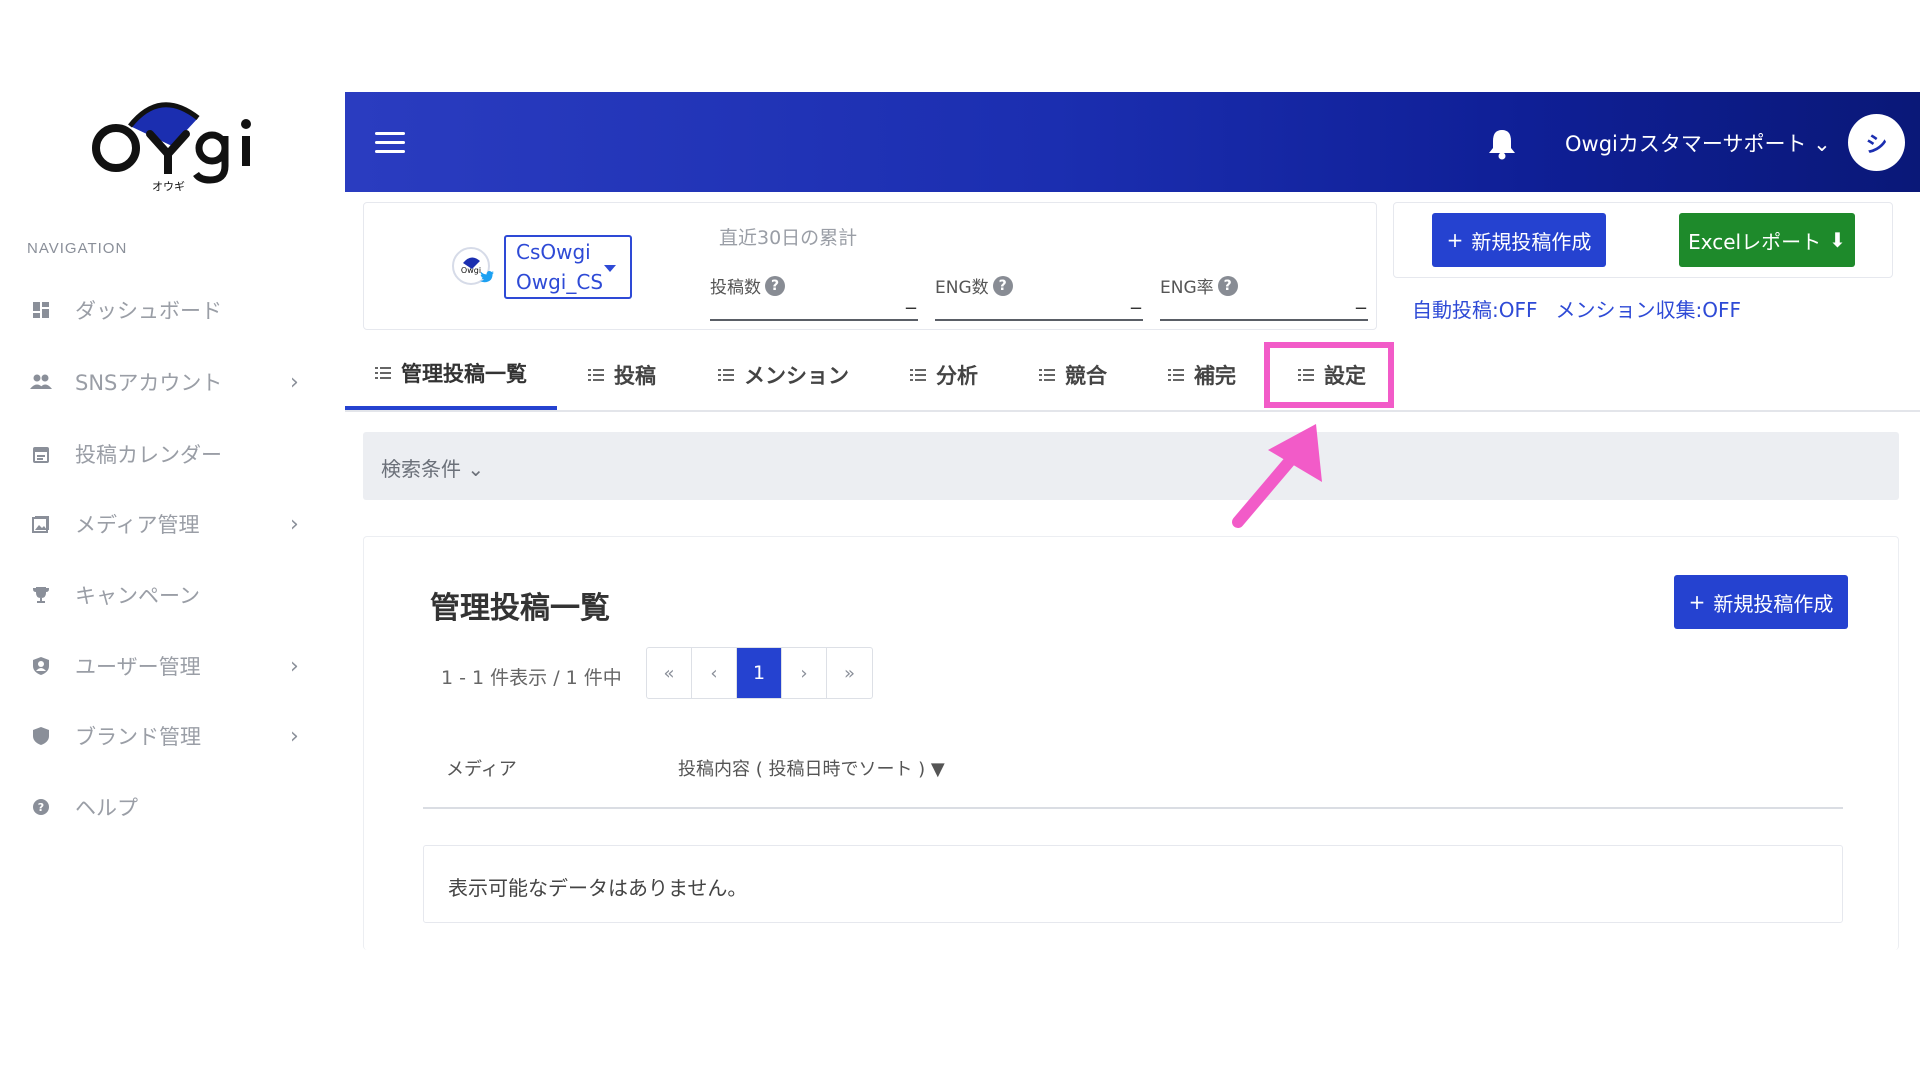 Image resolution: width=1920 pixels, height=1080 pixels. Describe the element at coordinates (1649, 308) in the screenshot. I see `mention-collect-status-link: メンション収集:OFF` at that location.